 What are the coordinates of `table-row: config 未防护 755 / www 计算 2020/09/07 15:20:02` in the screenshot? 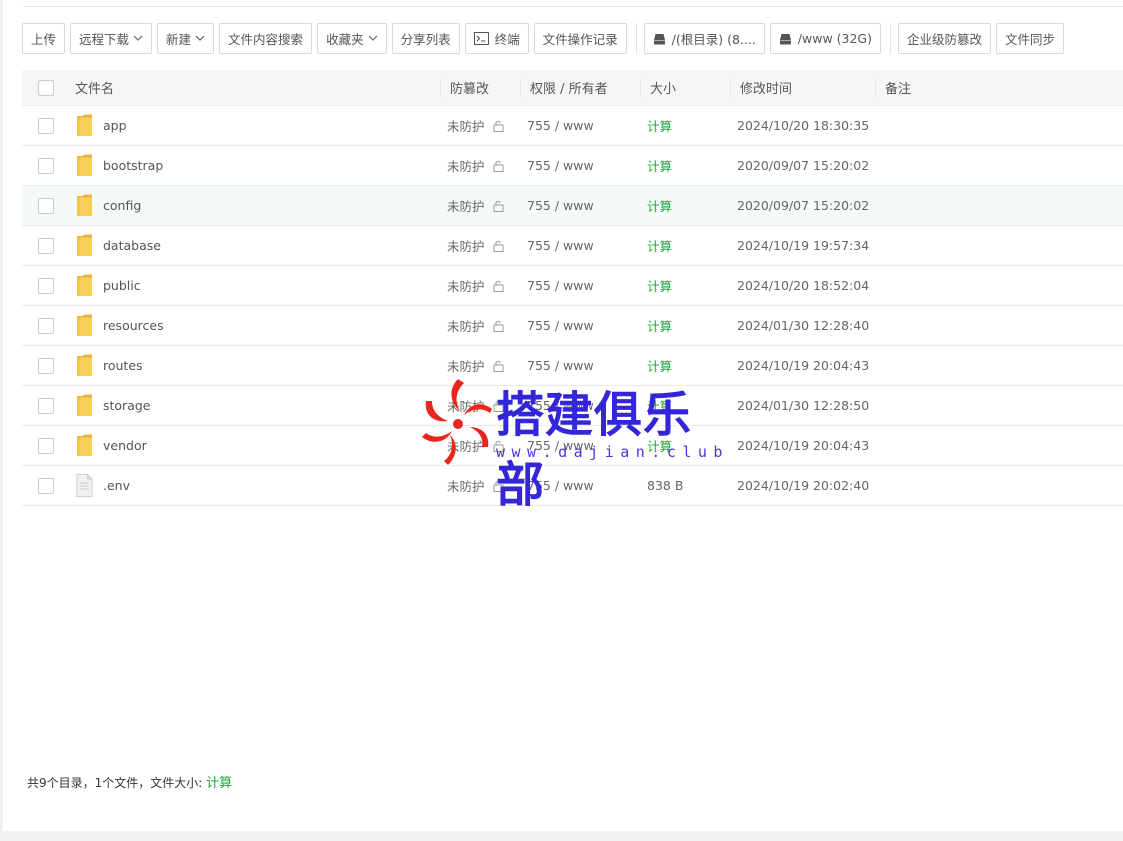 It's located at (572, 206).